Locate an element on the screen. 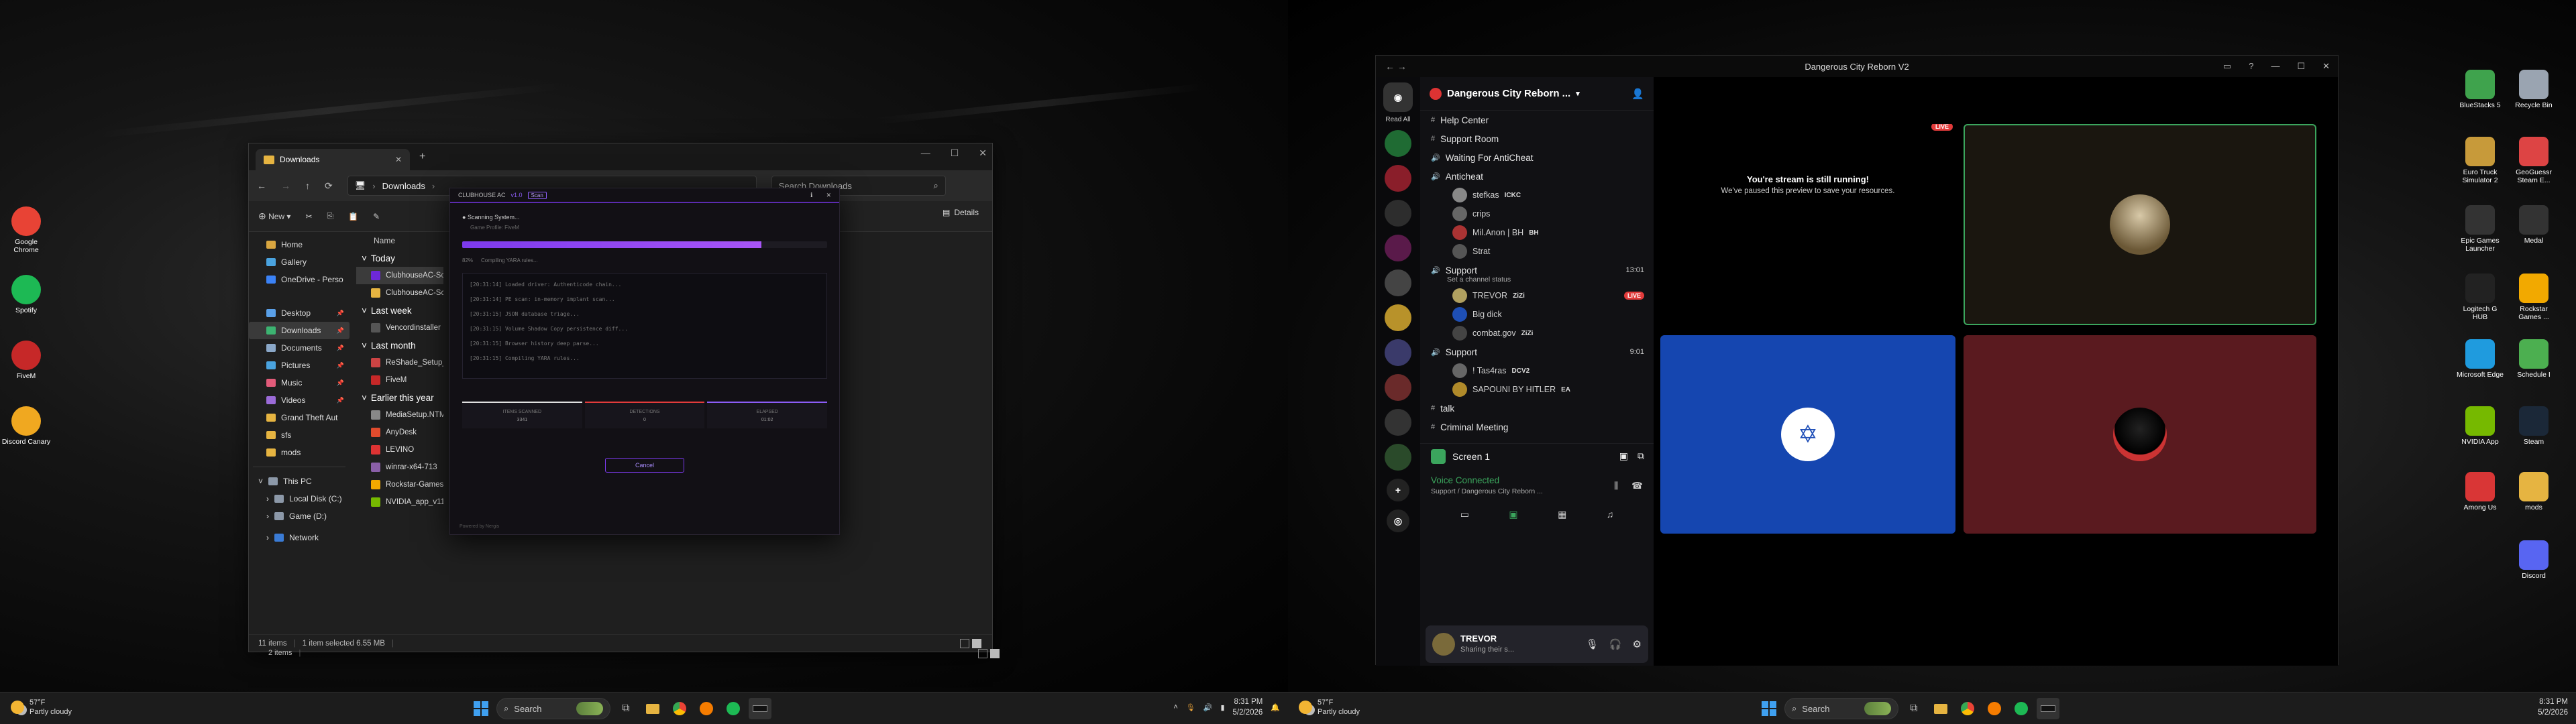 Image resolution: width=2576 pixels, height=724 pixels. back-arrow-icon: ← is located at coordinates (261, 186).